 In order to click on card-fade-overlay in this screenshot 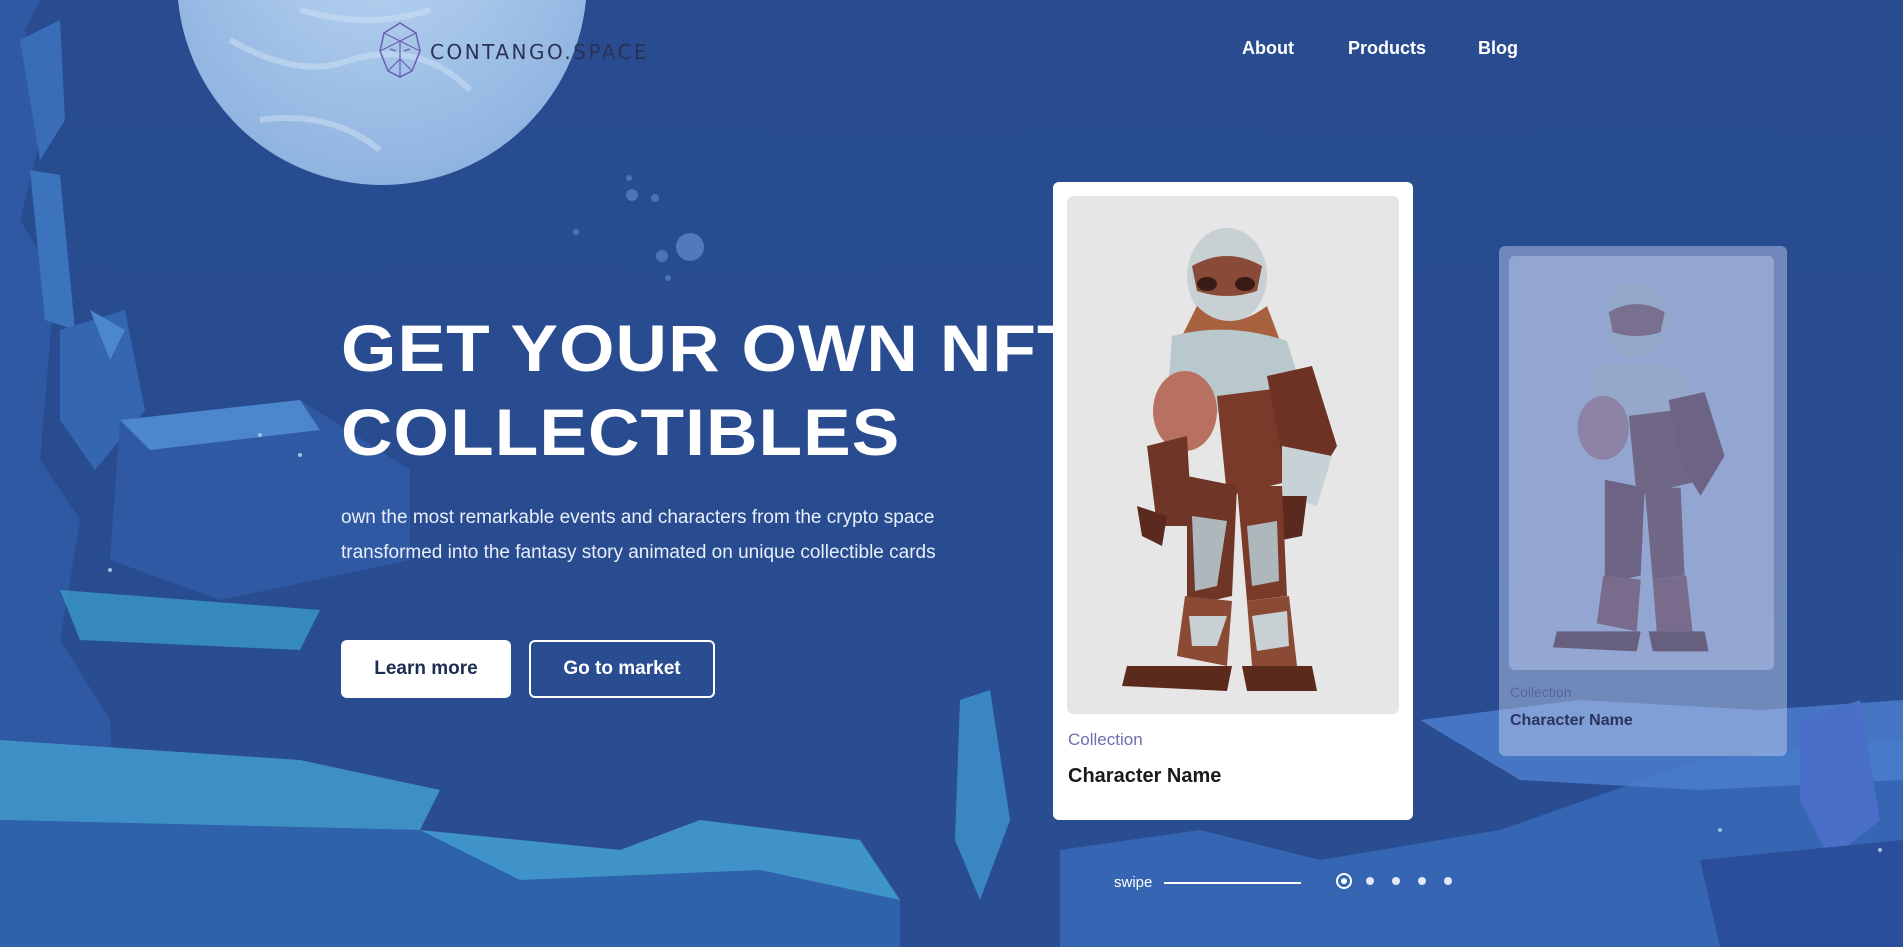, I will do `click(1641, 463)`.